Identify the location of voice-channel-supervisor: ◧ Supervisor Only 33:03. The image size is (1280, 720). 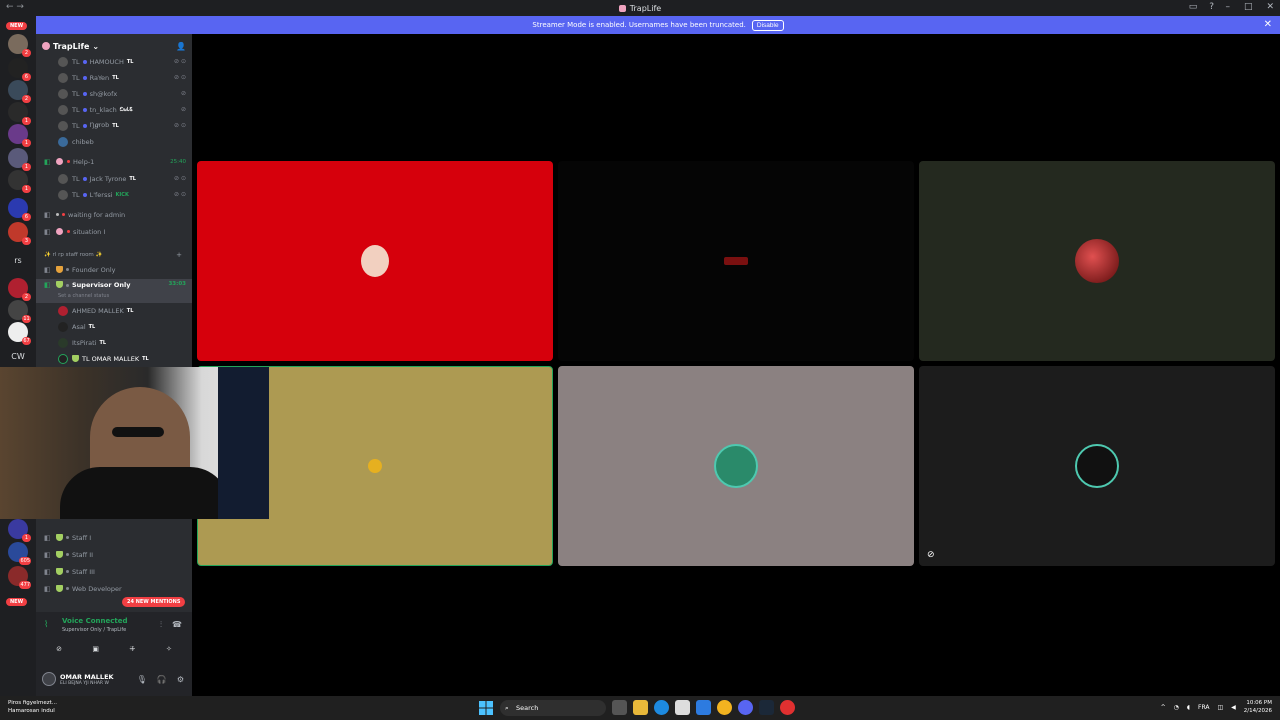
(114, 291).